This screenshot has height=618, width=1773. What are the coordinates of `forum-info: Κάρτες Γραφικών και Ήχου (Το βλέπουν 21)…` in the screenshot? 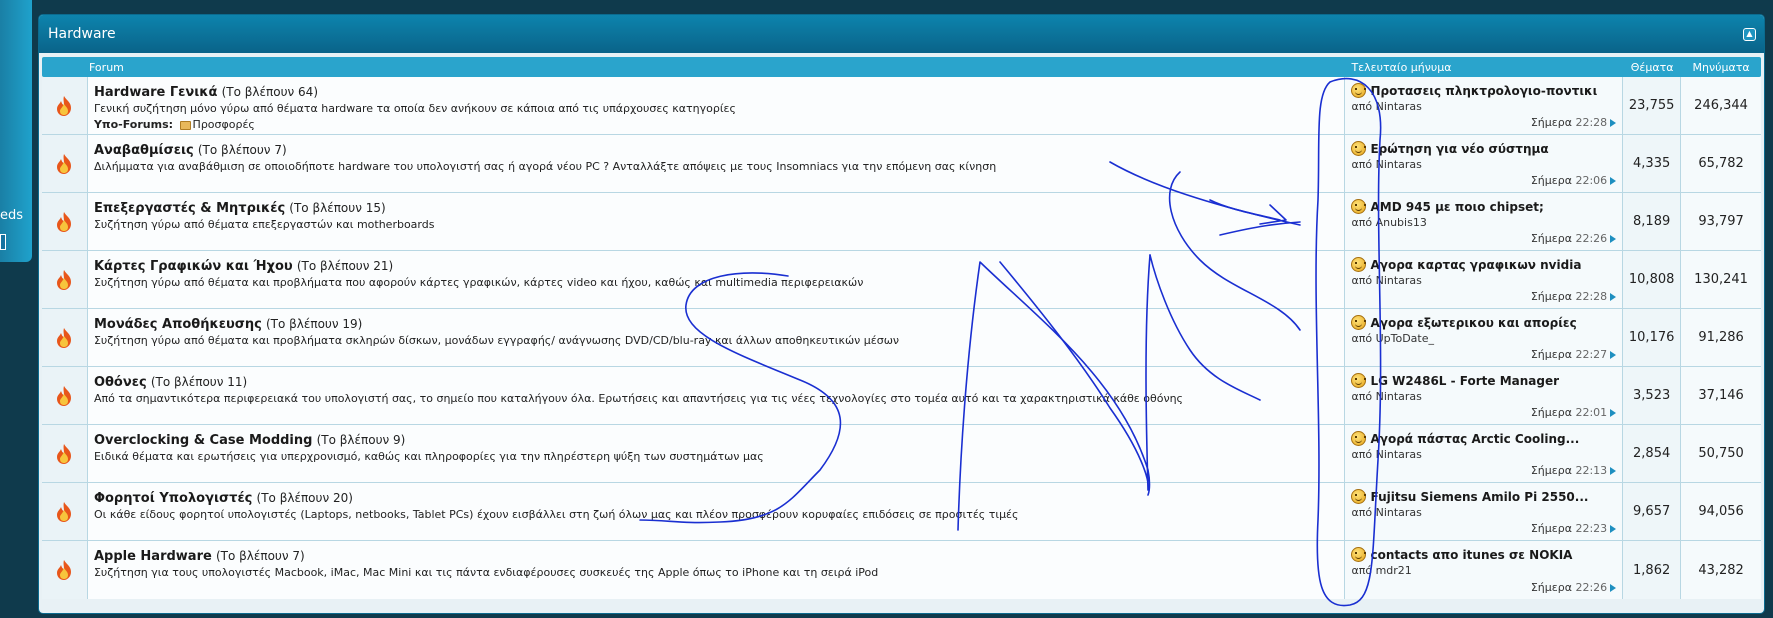 It's located at (716, 279).